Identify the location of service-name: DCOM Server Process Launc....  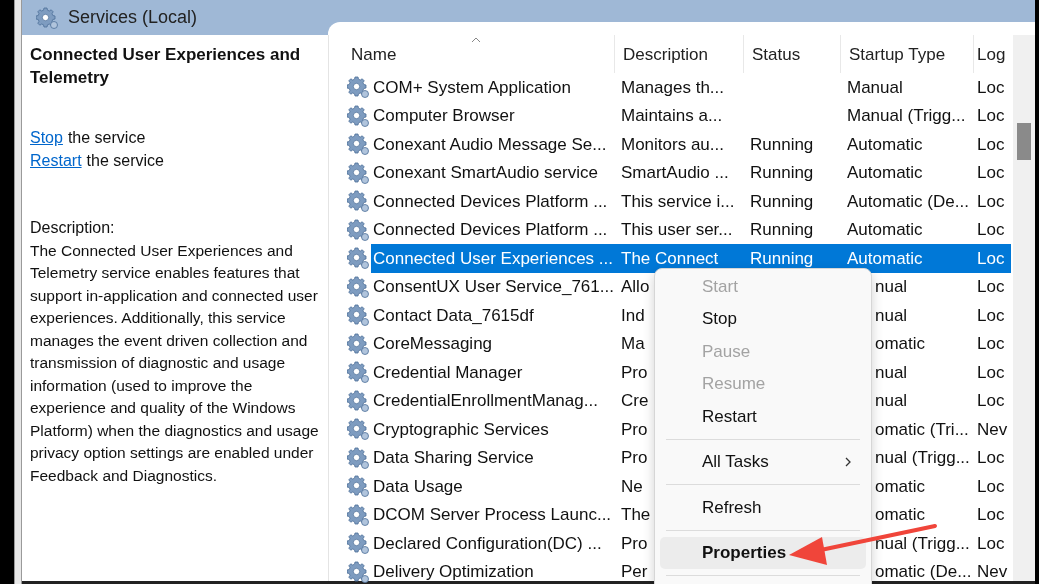
(493, 514).